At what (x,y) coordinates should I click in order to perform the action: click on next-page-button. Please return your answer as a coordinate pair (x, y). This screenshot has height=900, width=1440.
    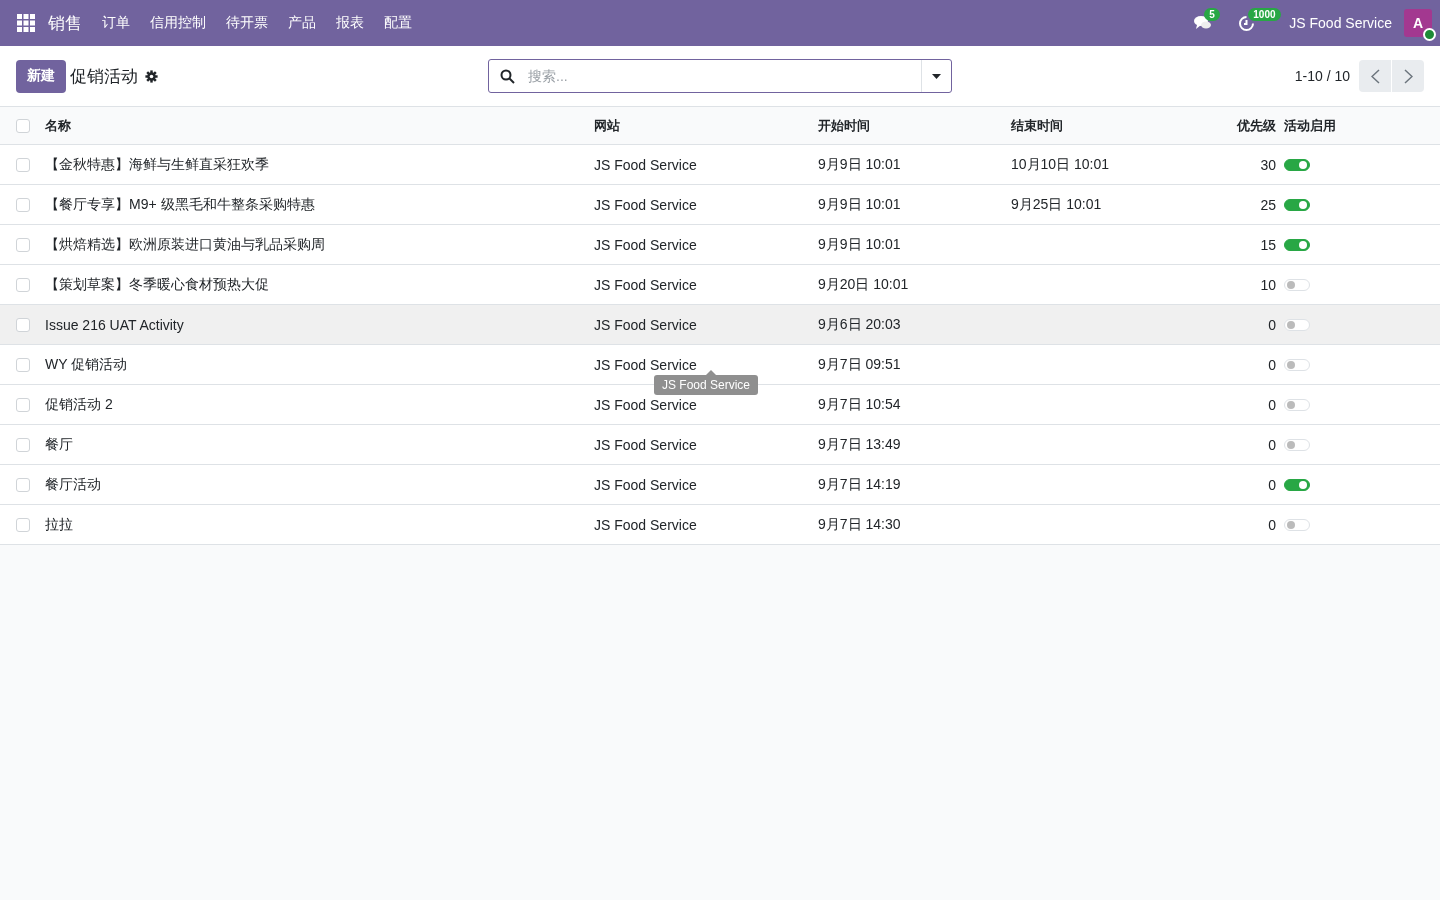
    Looking at the image, I should click on (1408, 76).